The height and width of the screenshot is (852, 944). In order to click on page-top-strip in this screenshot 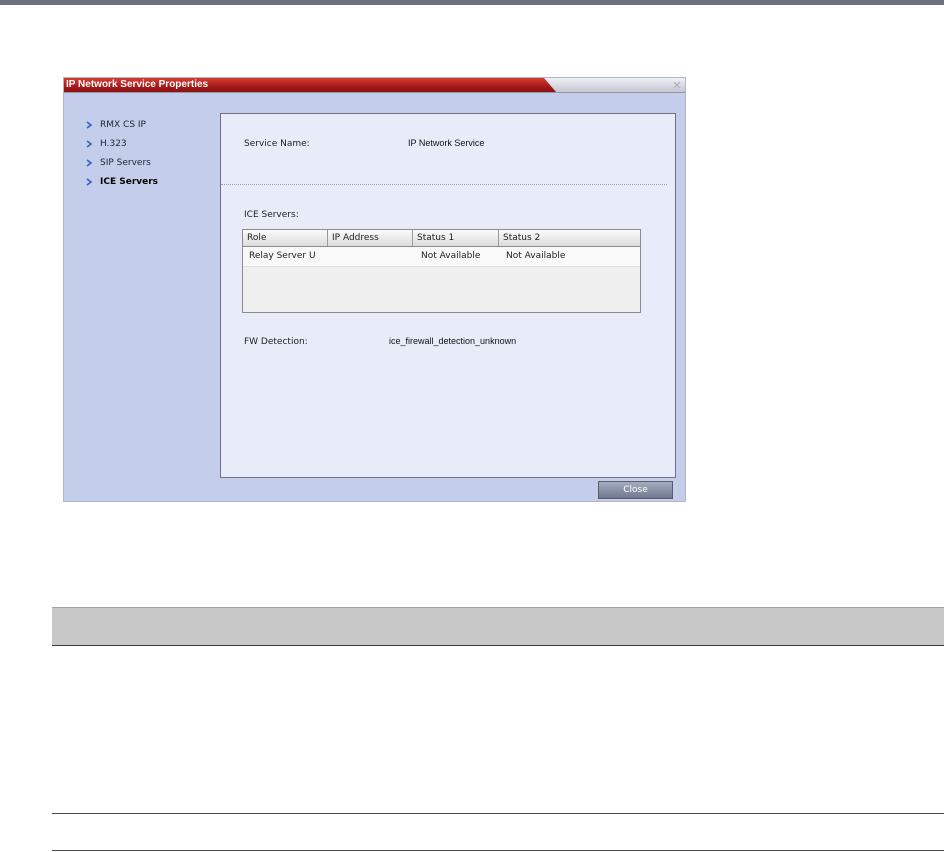, I will do `click(472, 2)`.